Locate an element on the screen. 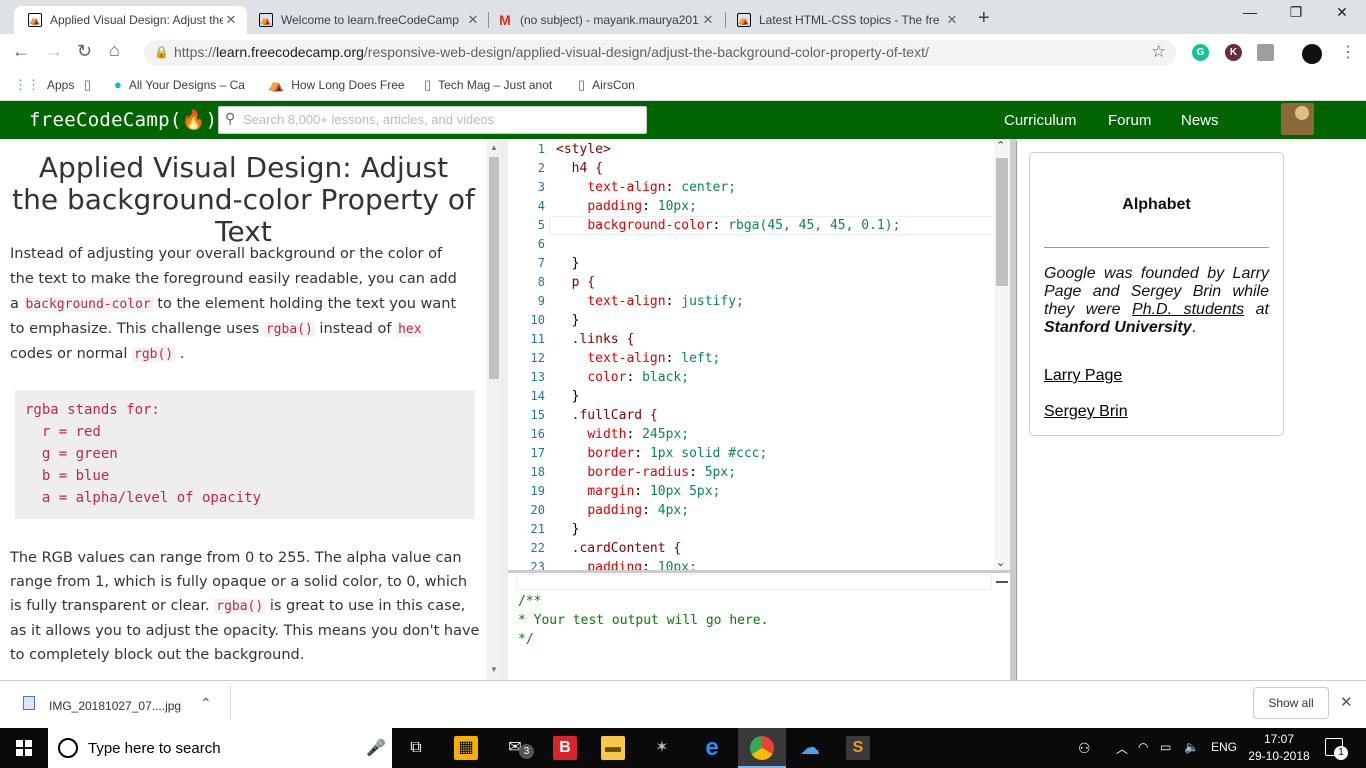 The height and width of the screenshot is (768, 1366). lesson-scrollbar-thumb is located at coordinates (494, 268).